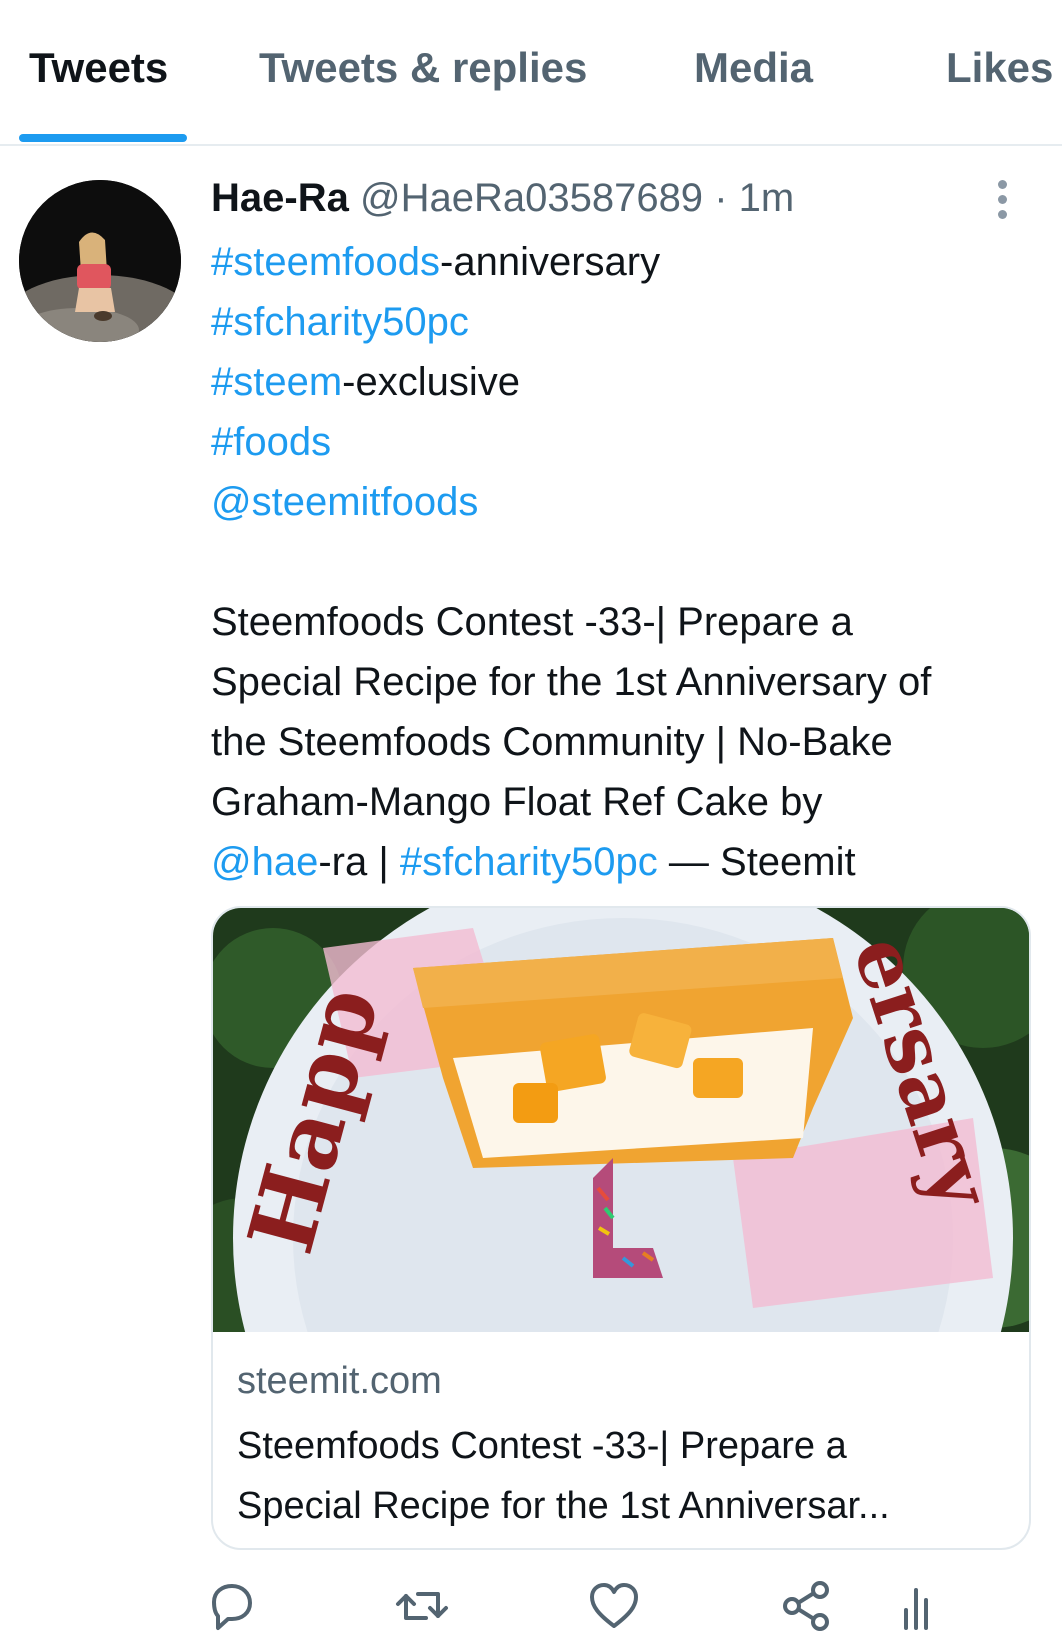 Image resolution: width=1062 pixels, height=1652 pixels. I want to click on hashtag-foods: #foods, so click(271, 442).